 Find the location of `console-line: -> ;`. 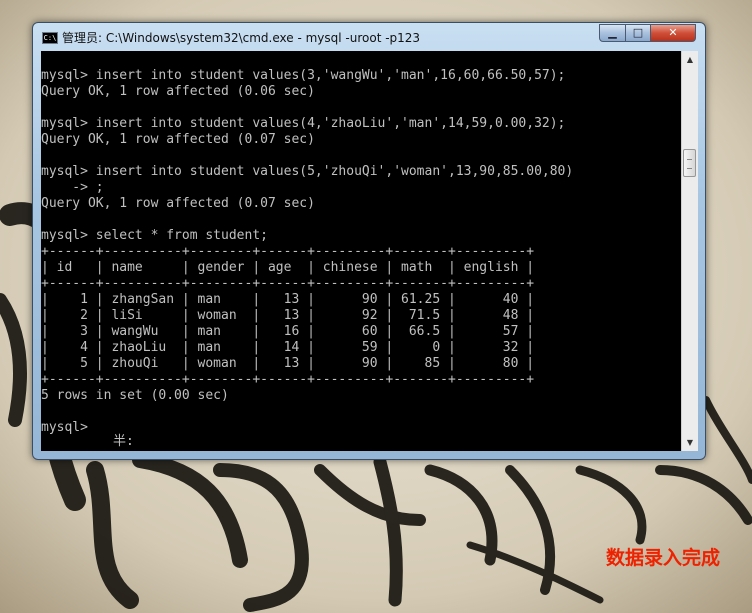

console-line: -> ; is located at coordinates (72, 187).